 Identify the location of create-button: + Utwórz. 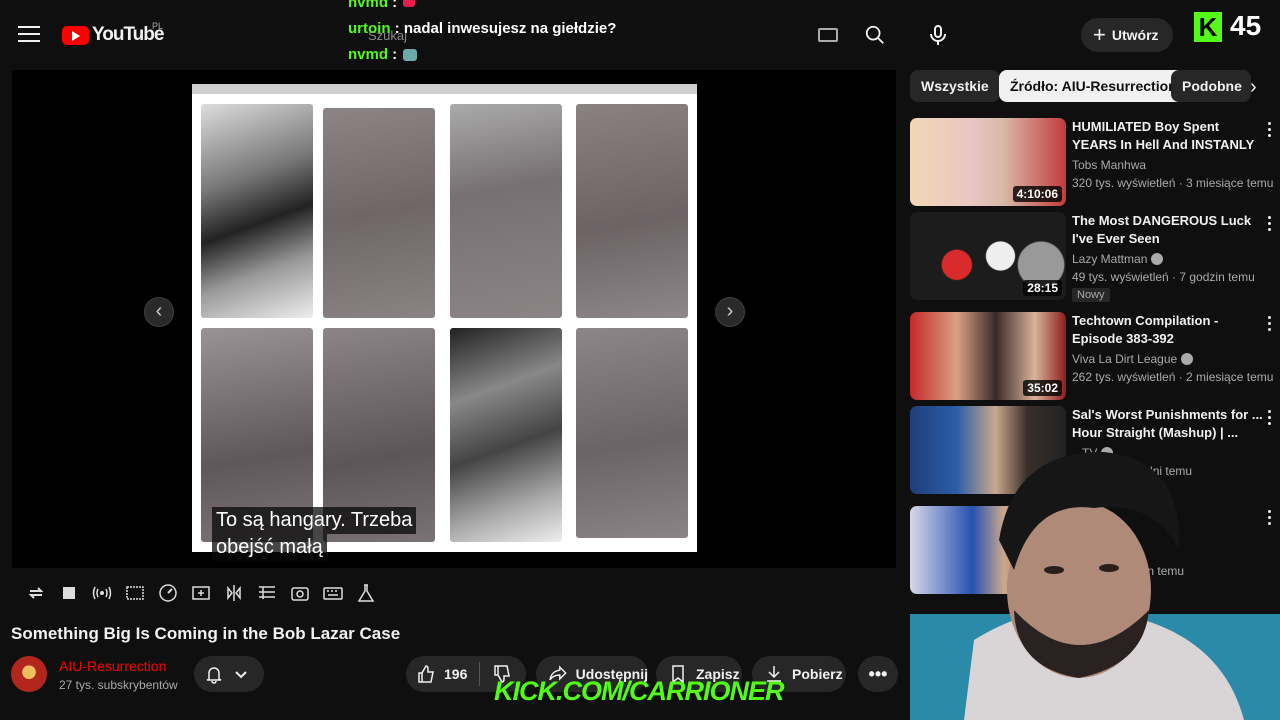
(1127, 35).